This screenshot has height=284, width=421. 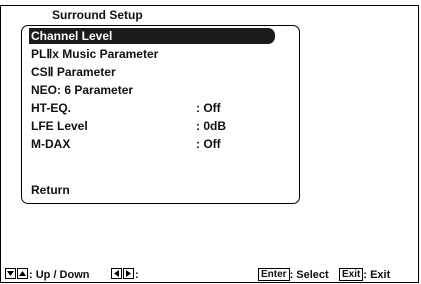 I want to click on updown-hint: : Up / Down, so click(x=47, y=275).